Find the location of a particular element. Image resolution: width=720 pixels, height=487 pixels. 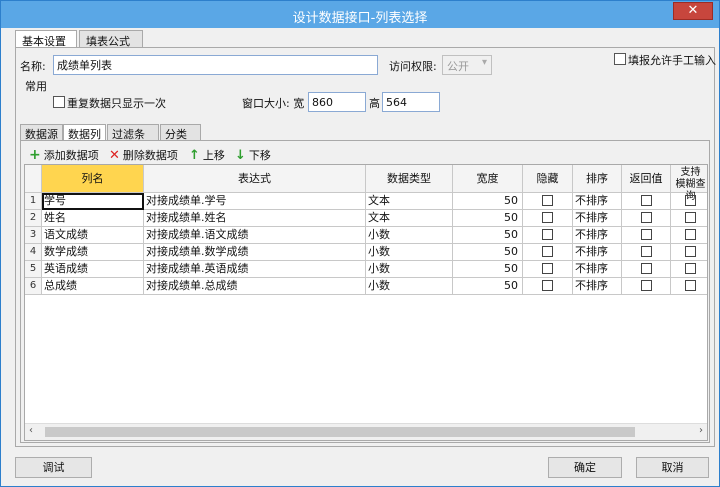

height-field is located at coordinates (411, 102).